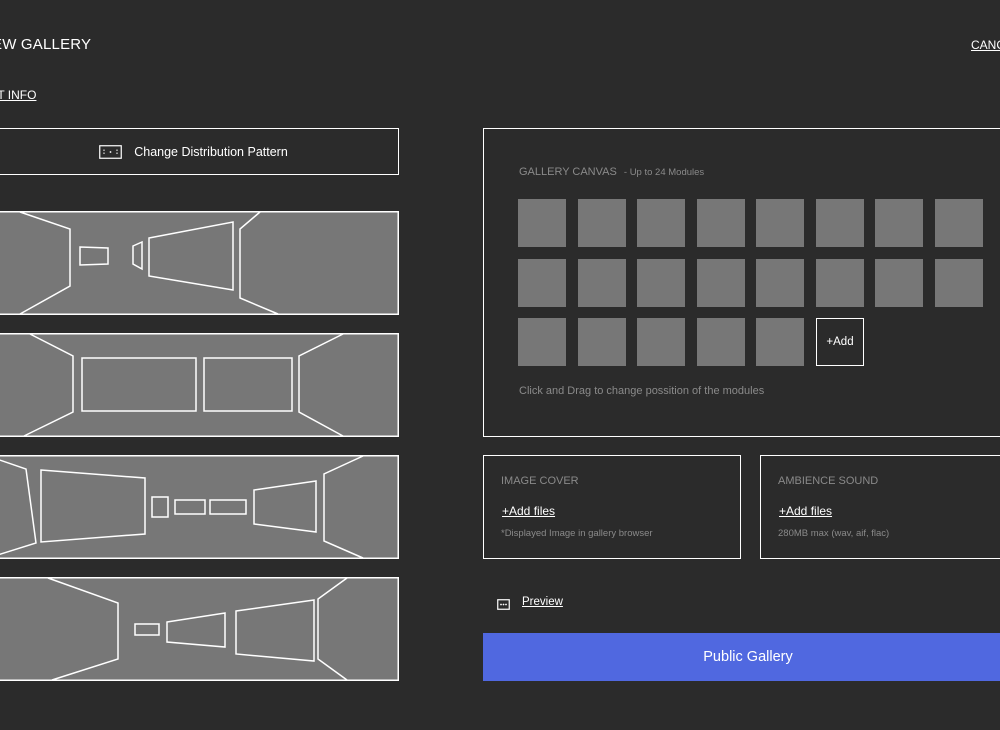 Image resolution: width=1000 pixels, height=730 pixels. I want to click on preview-icon, so click(503, 603).